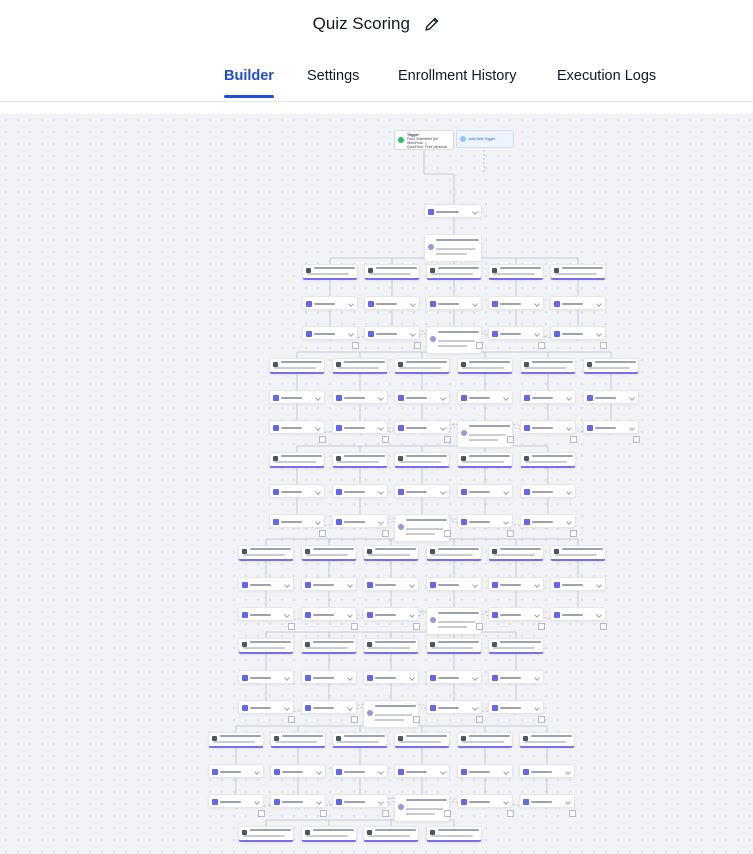  What do you see at coordinates (606, 76) in the screenshot?
I see `tab-execution-logs: Execution Logs` at bounding box center [606, 76].